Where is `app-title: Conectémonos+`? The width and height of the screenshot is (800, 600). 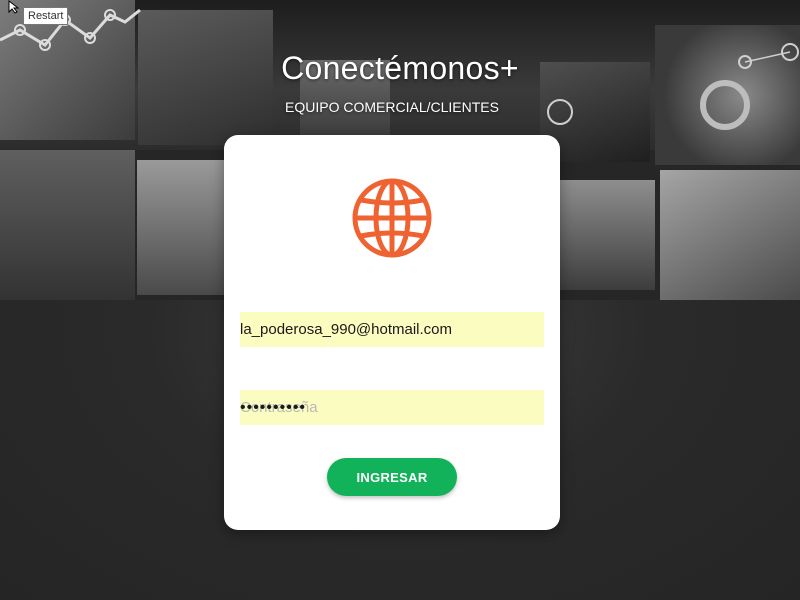
app-title: Conectémonos+ is located at coordinates (400, 68).